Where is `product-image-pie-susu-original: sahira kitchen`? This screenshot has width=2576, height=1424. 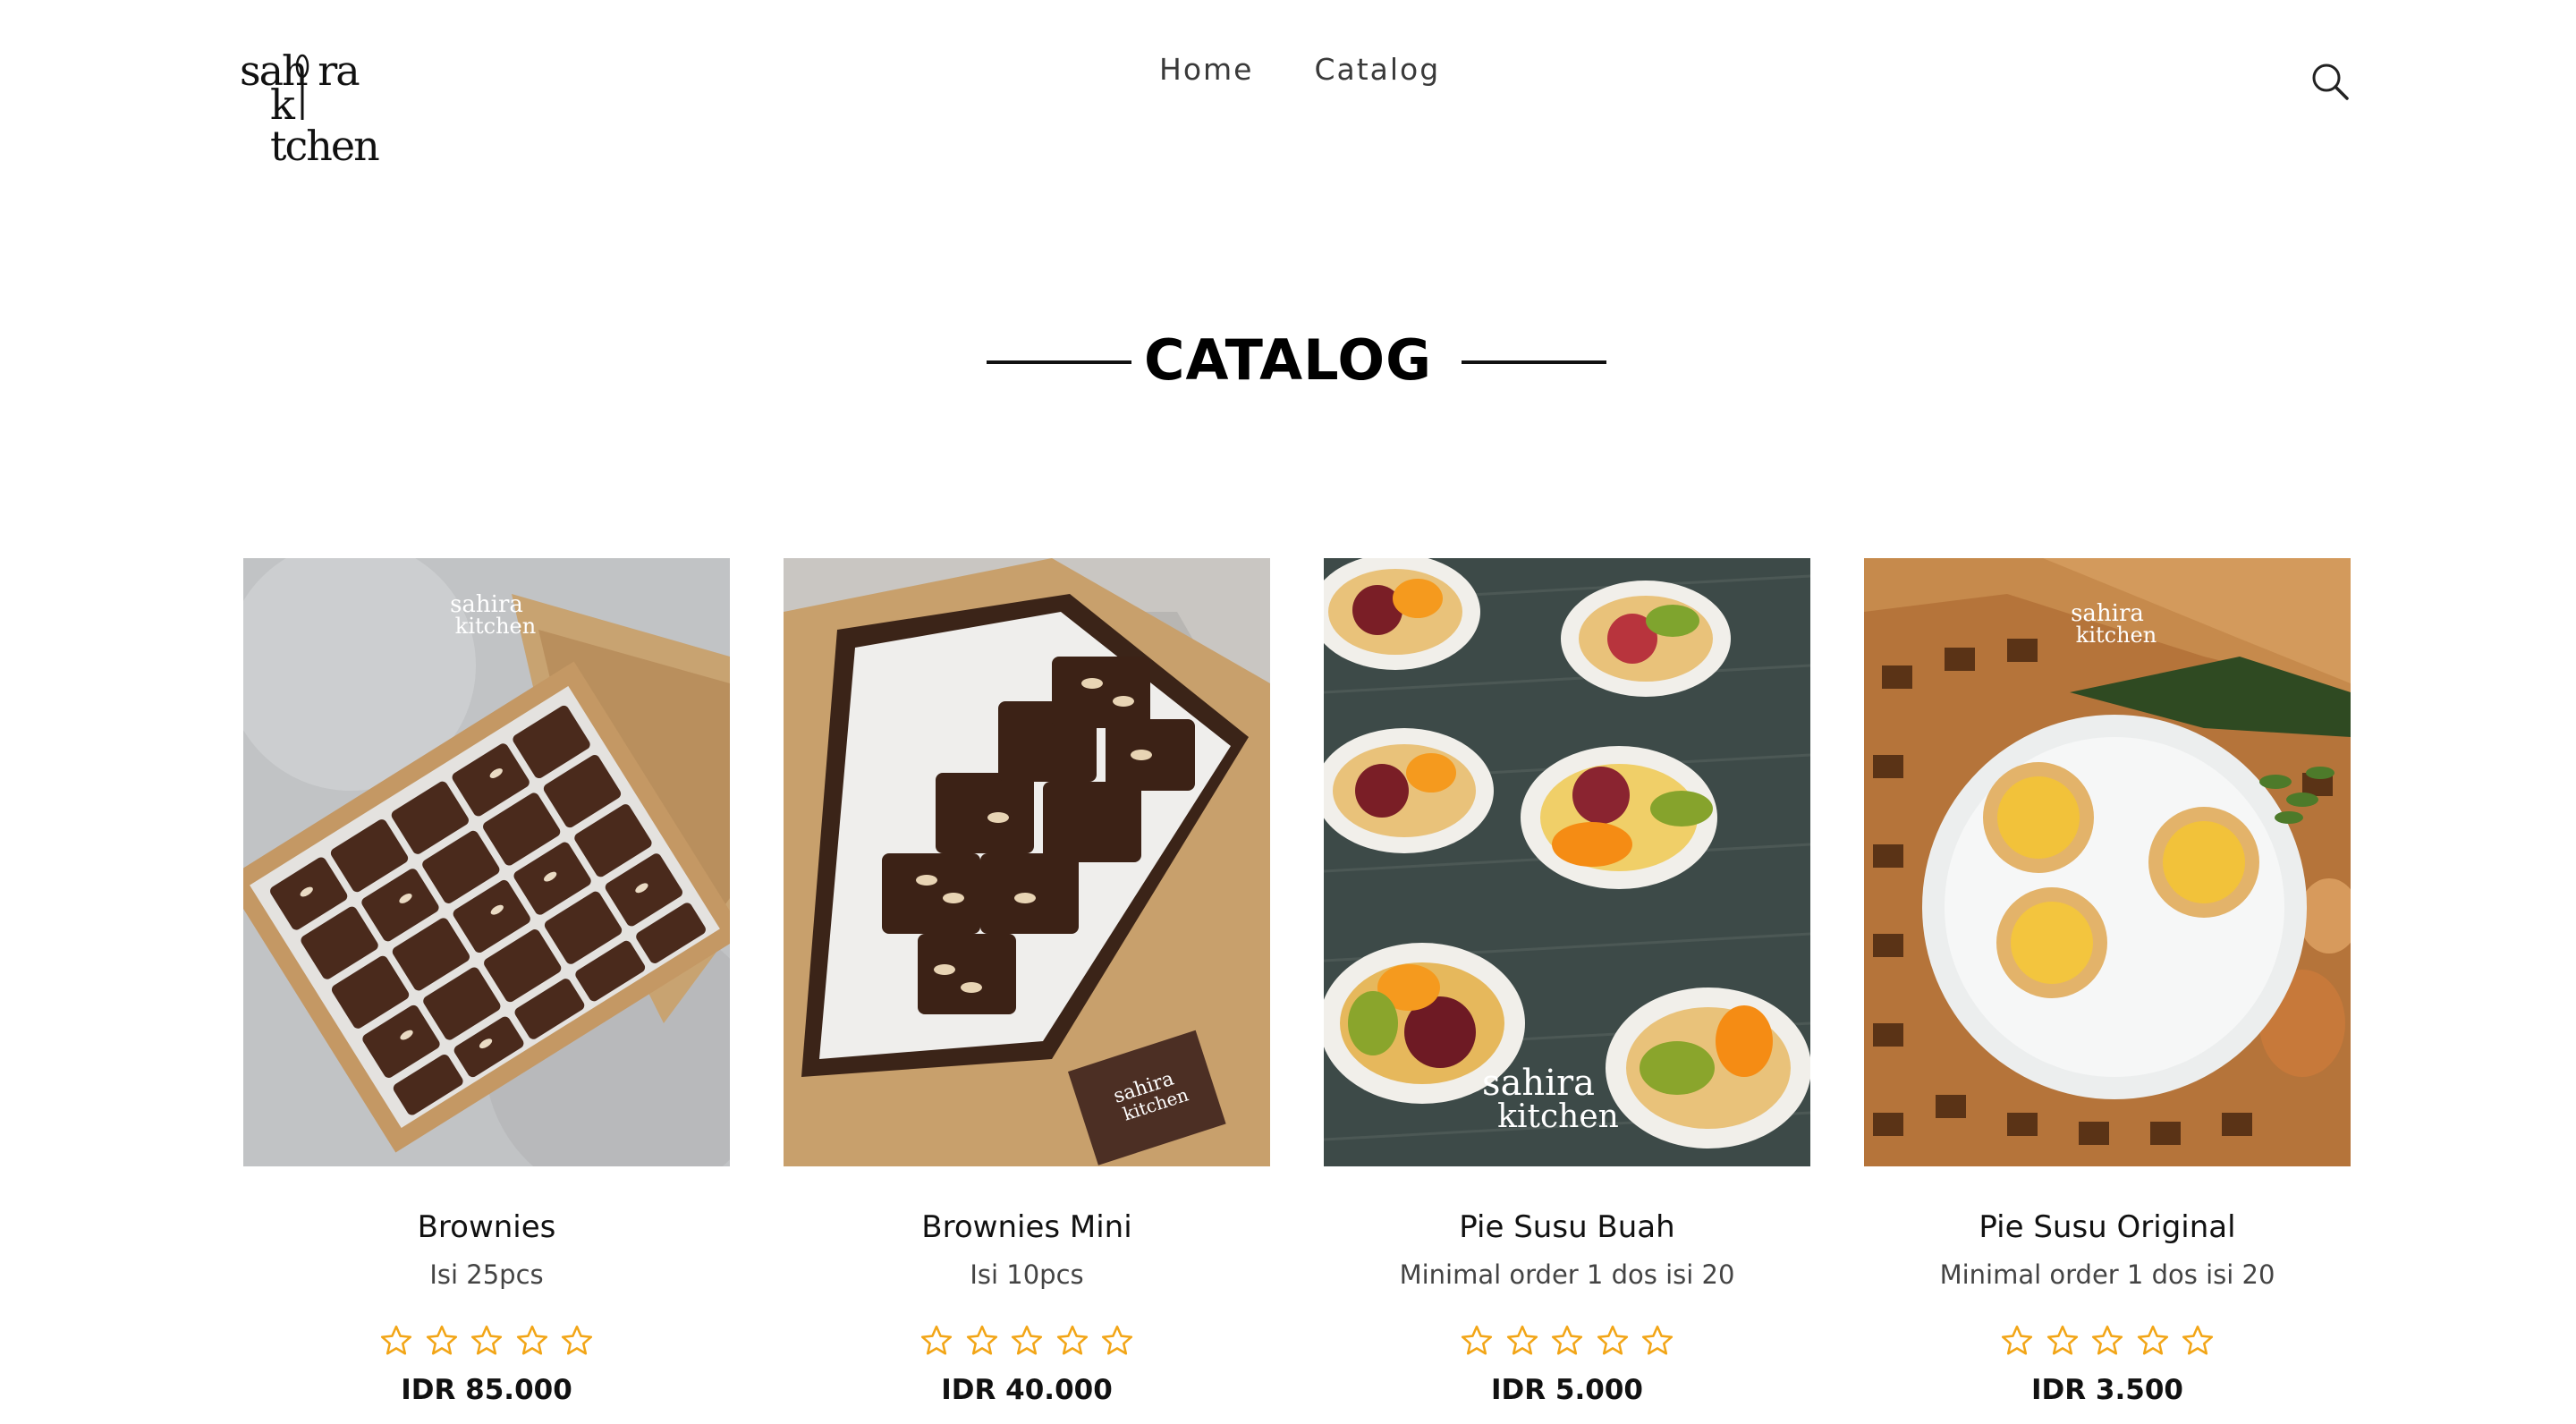 product-image-pie-susu-original: sahira kitchen is located at coordinates (2107, 862).